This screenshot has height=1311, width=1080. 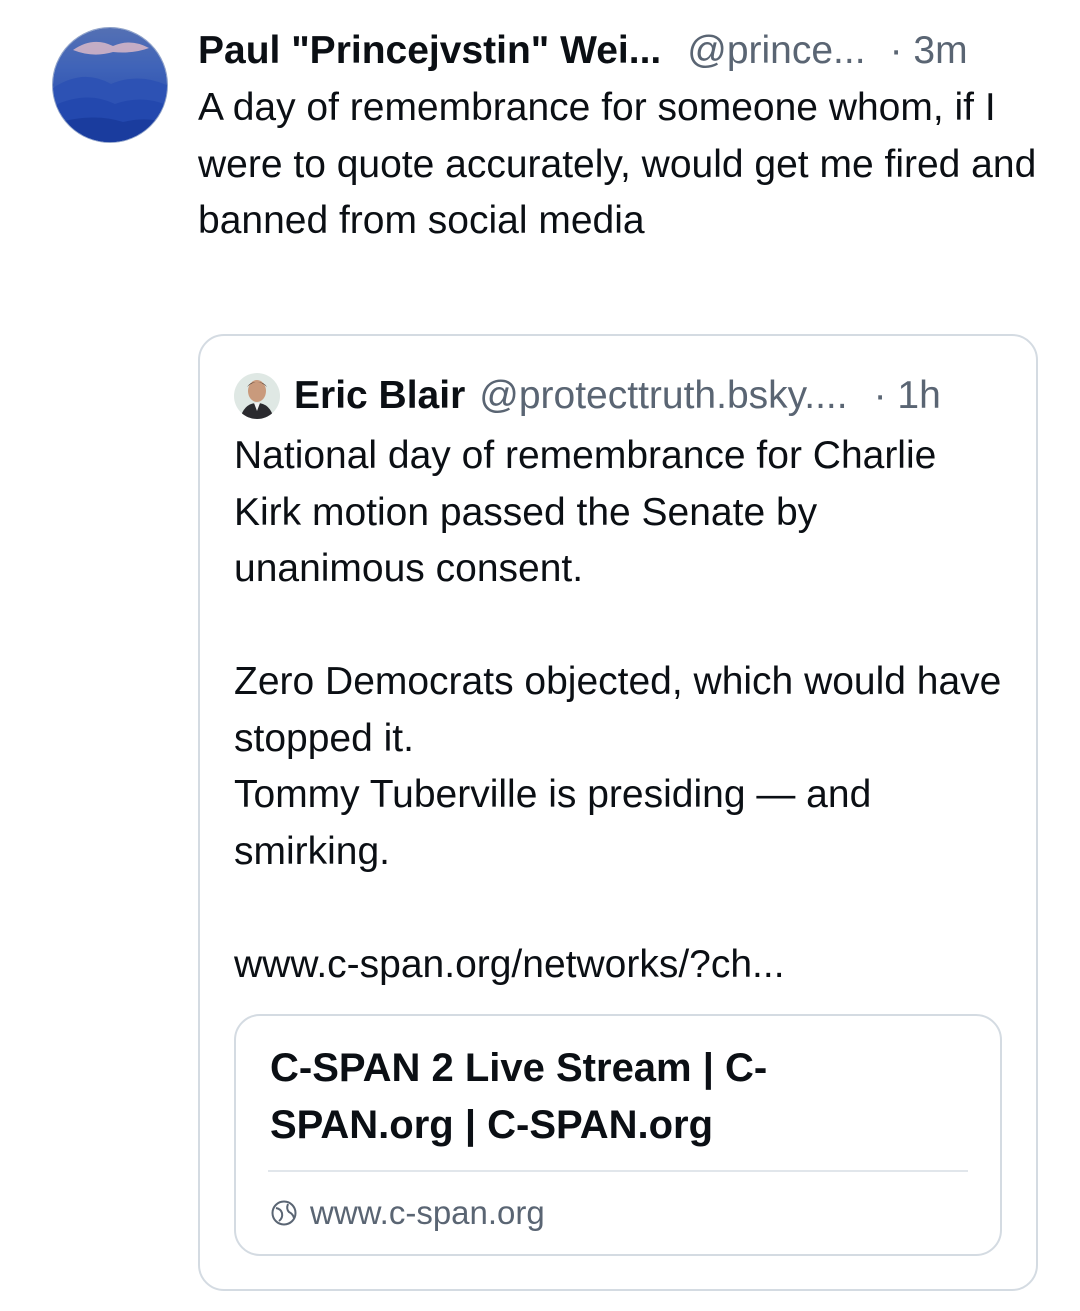 I want to click on quoted-author-avatar, so click(x=257, y=396).